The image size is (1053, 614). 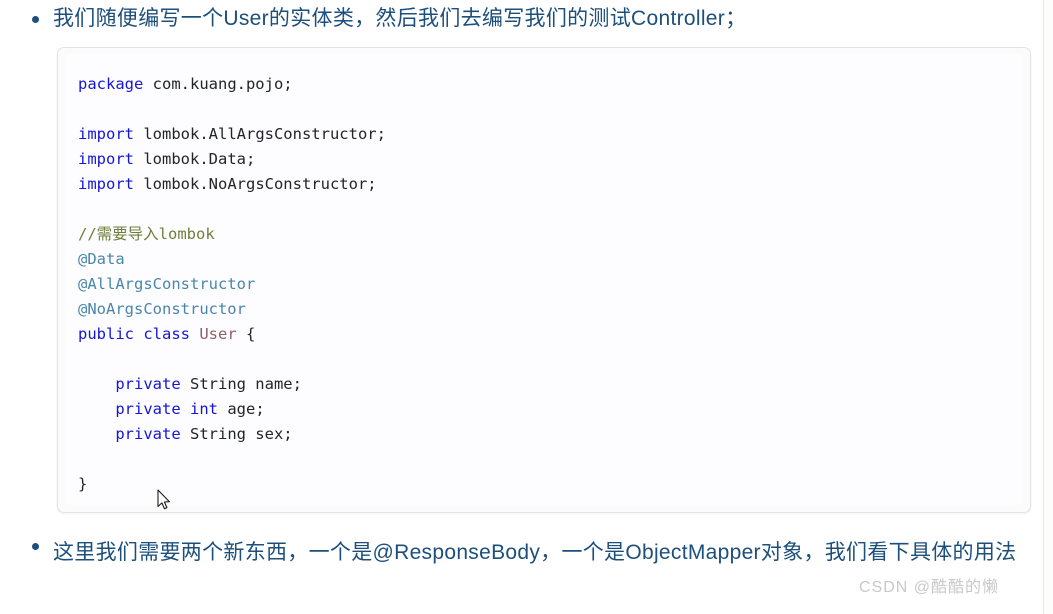 What do you see at coordinates (241, 409) in the screenshot?
I see `code-token-txt: age;` at bounding box center [241, 409].